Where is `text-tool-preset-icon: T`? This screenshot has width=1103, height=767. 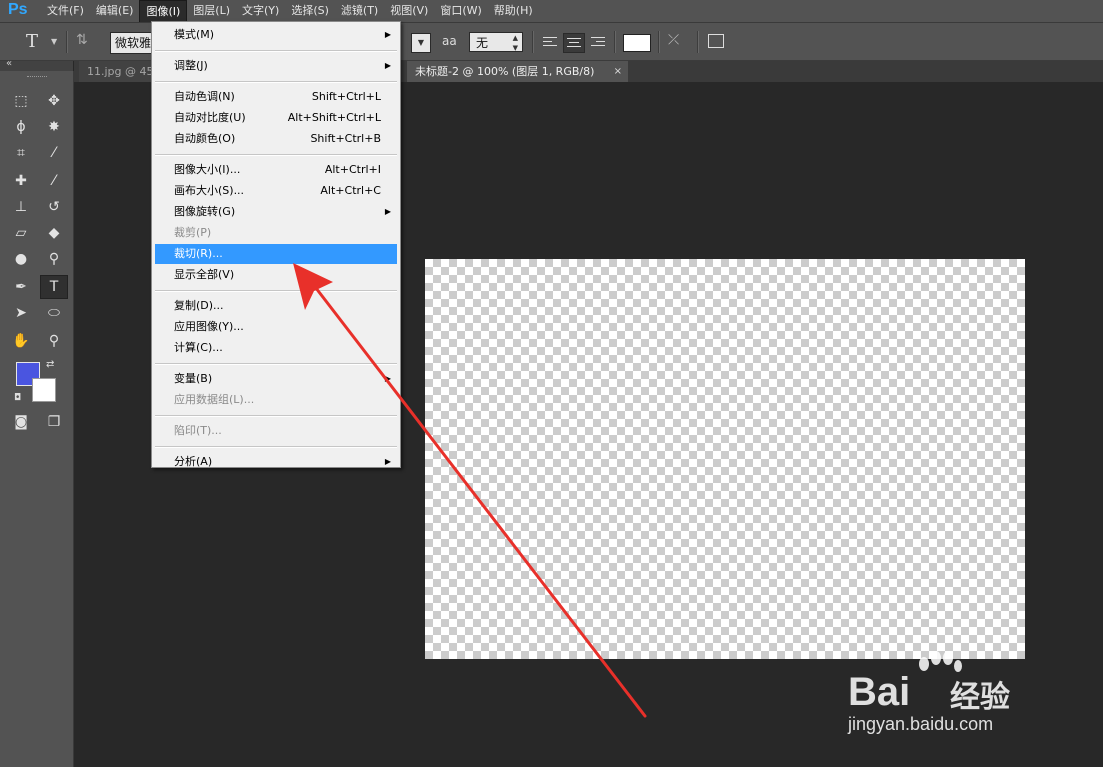
text-tool-preset-icon: T is located at coordinates (32, 41).